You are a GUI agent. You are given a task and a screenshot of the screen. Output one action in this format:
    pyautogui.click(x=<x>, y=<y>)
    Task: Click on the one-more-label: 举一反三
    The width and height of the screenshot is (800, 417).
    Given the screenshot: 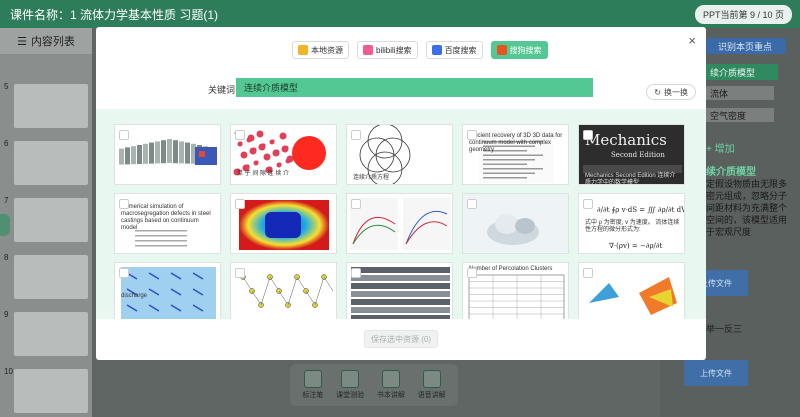 What is the action you would take?
    pyautogui.click(x=724, y=329)
    